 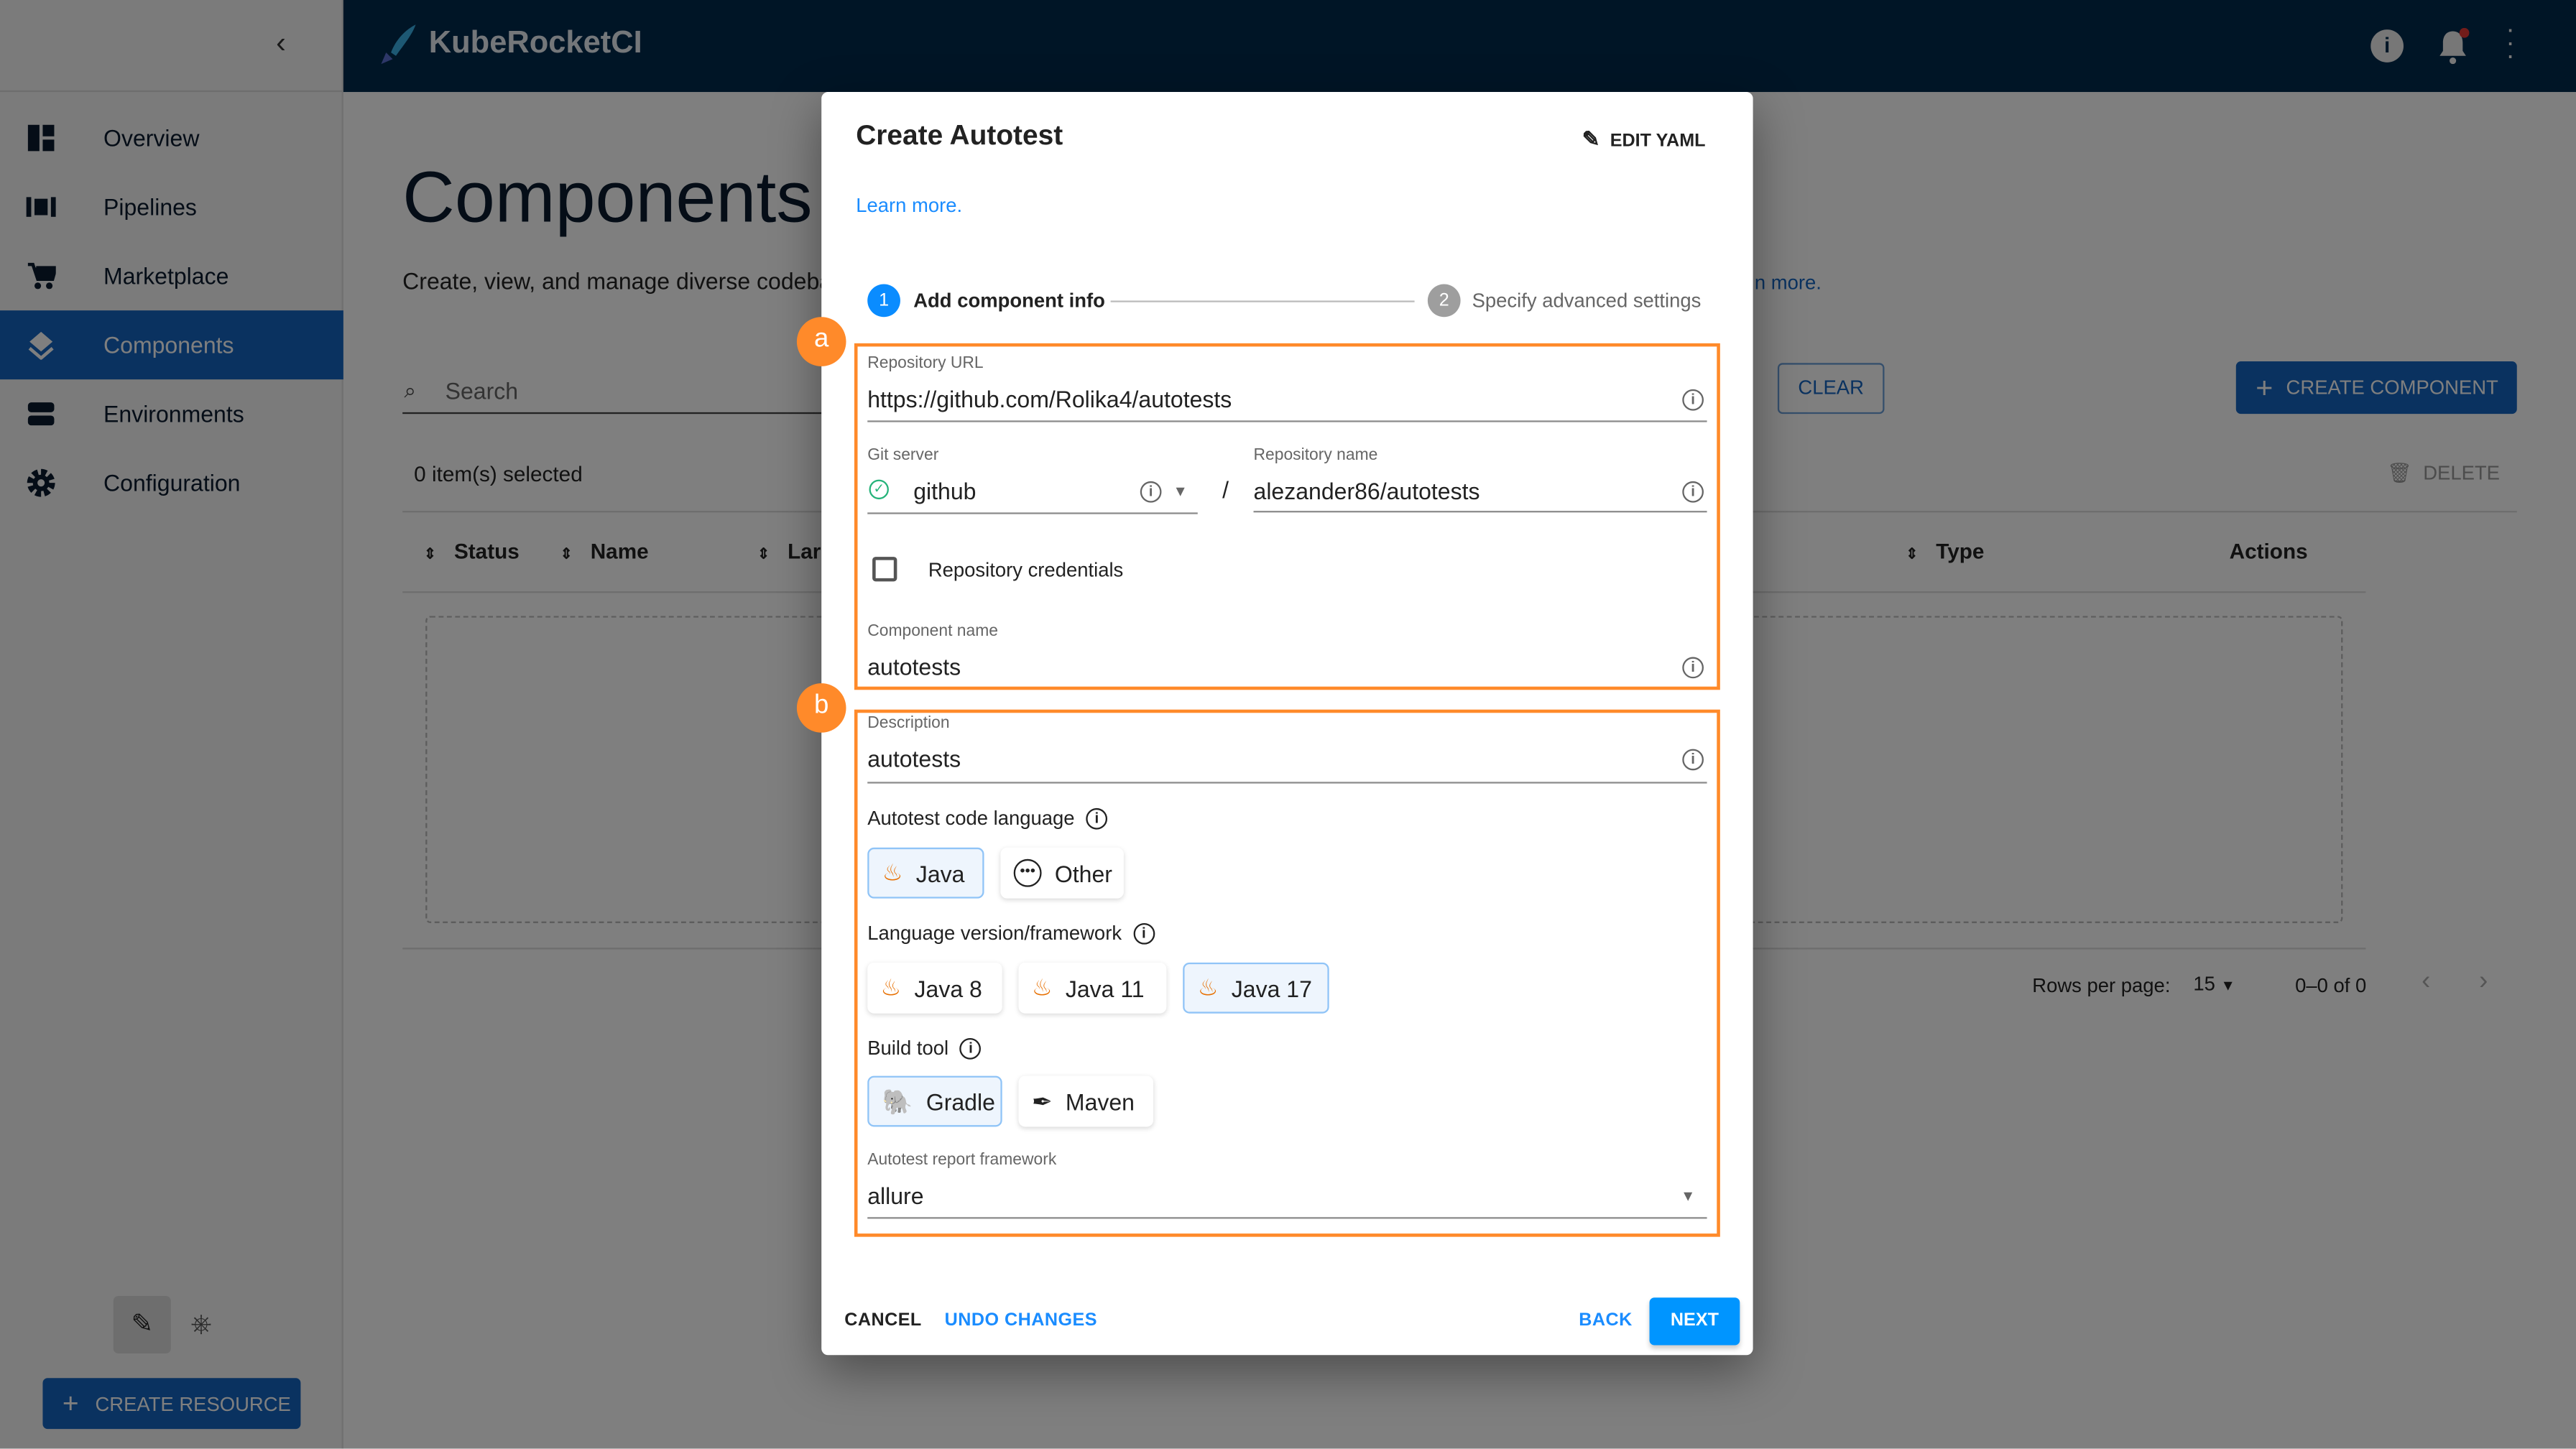 What do you see at coordinates (1658, 141) in the screenshot?
I see `edit-yaml-label: EDIT YAML` at bounding box center [1658, 141].